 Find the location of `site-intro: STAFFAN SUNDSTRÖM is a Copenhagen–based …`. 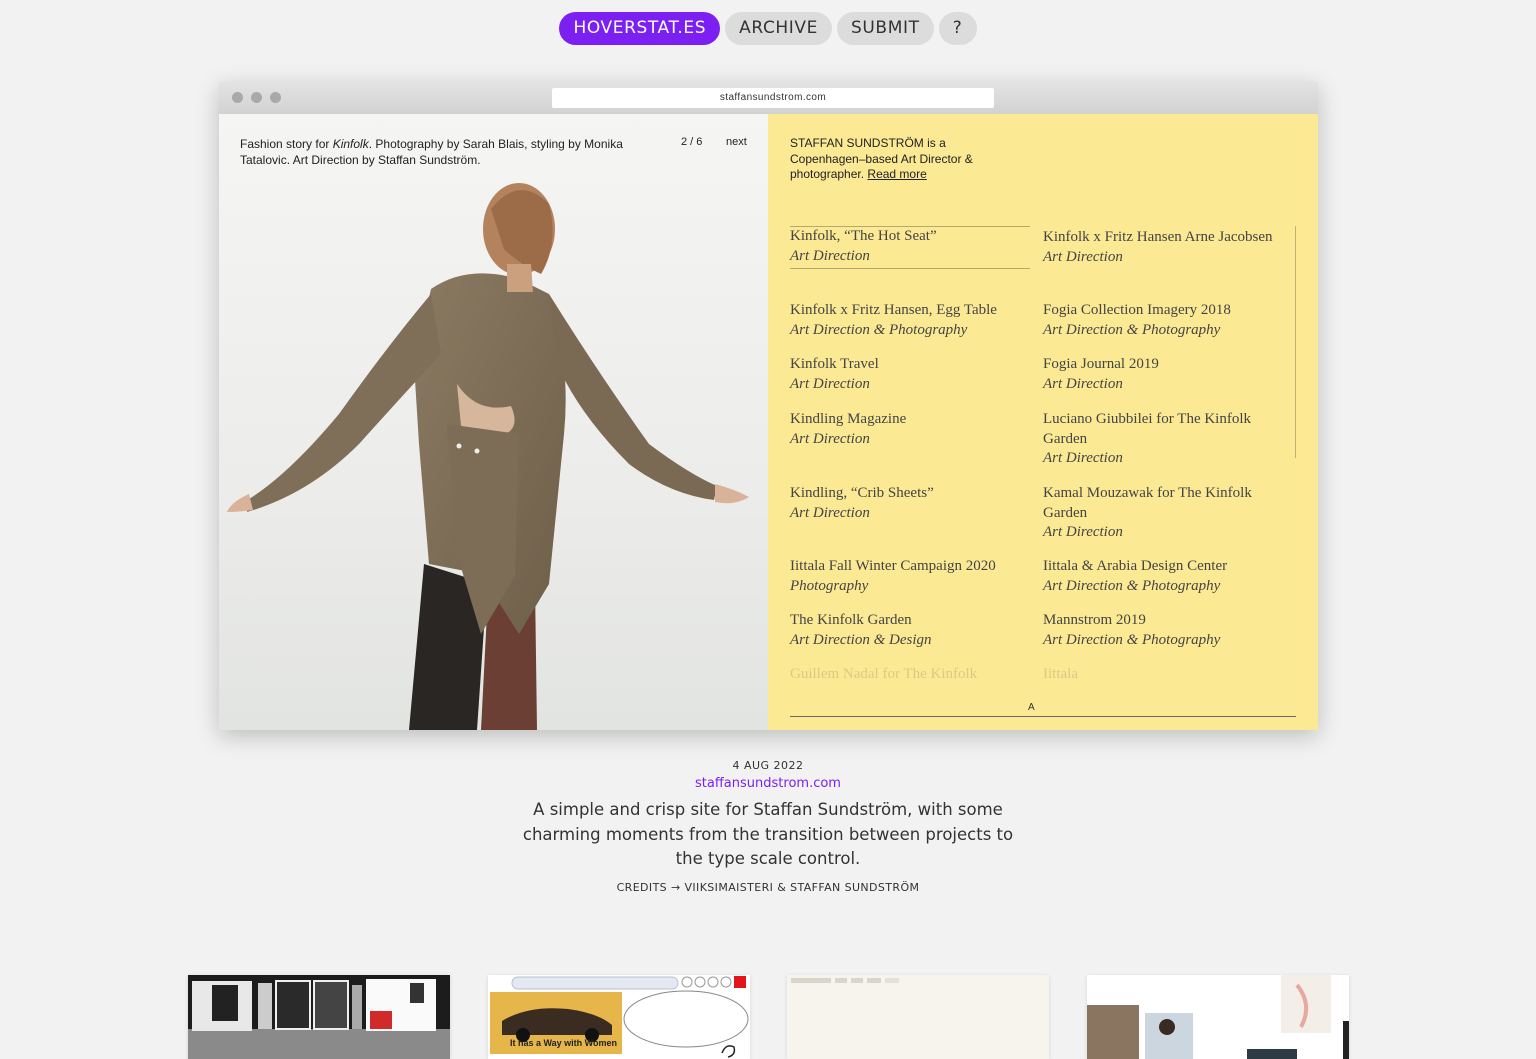

site-intro: STAFFAN SUNDSTRÖM is a Copenhagen–based … is located at coordinates (881, 158).